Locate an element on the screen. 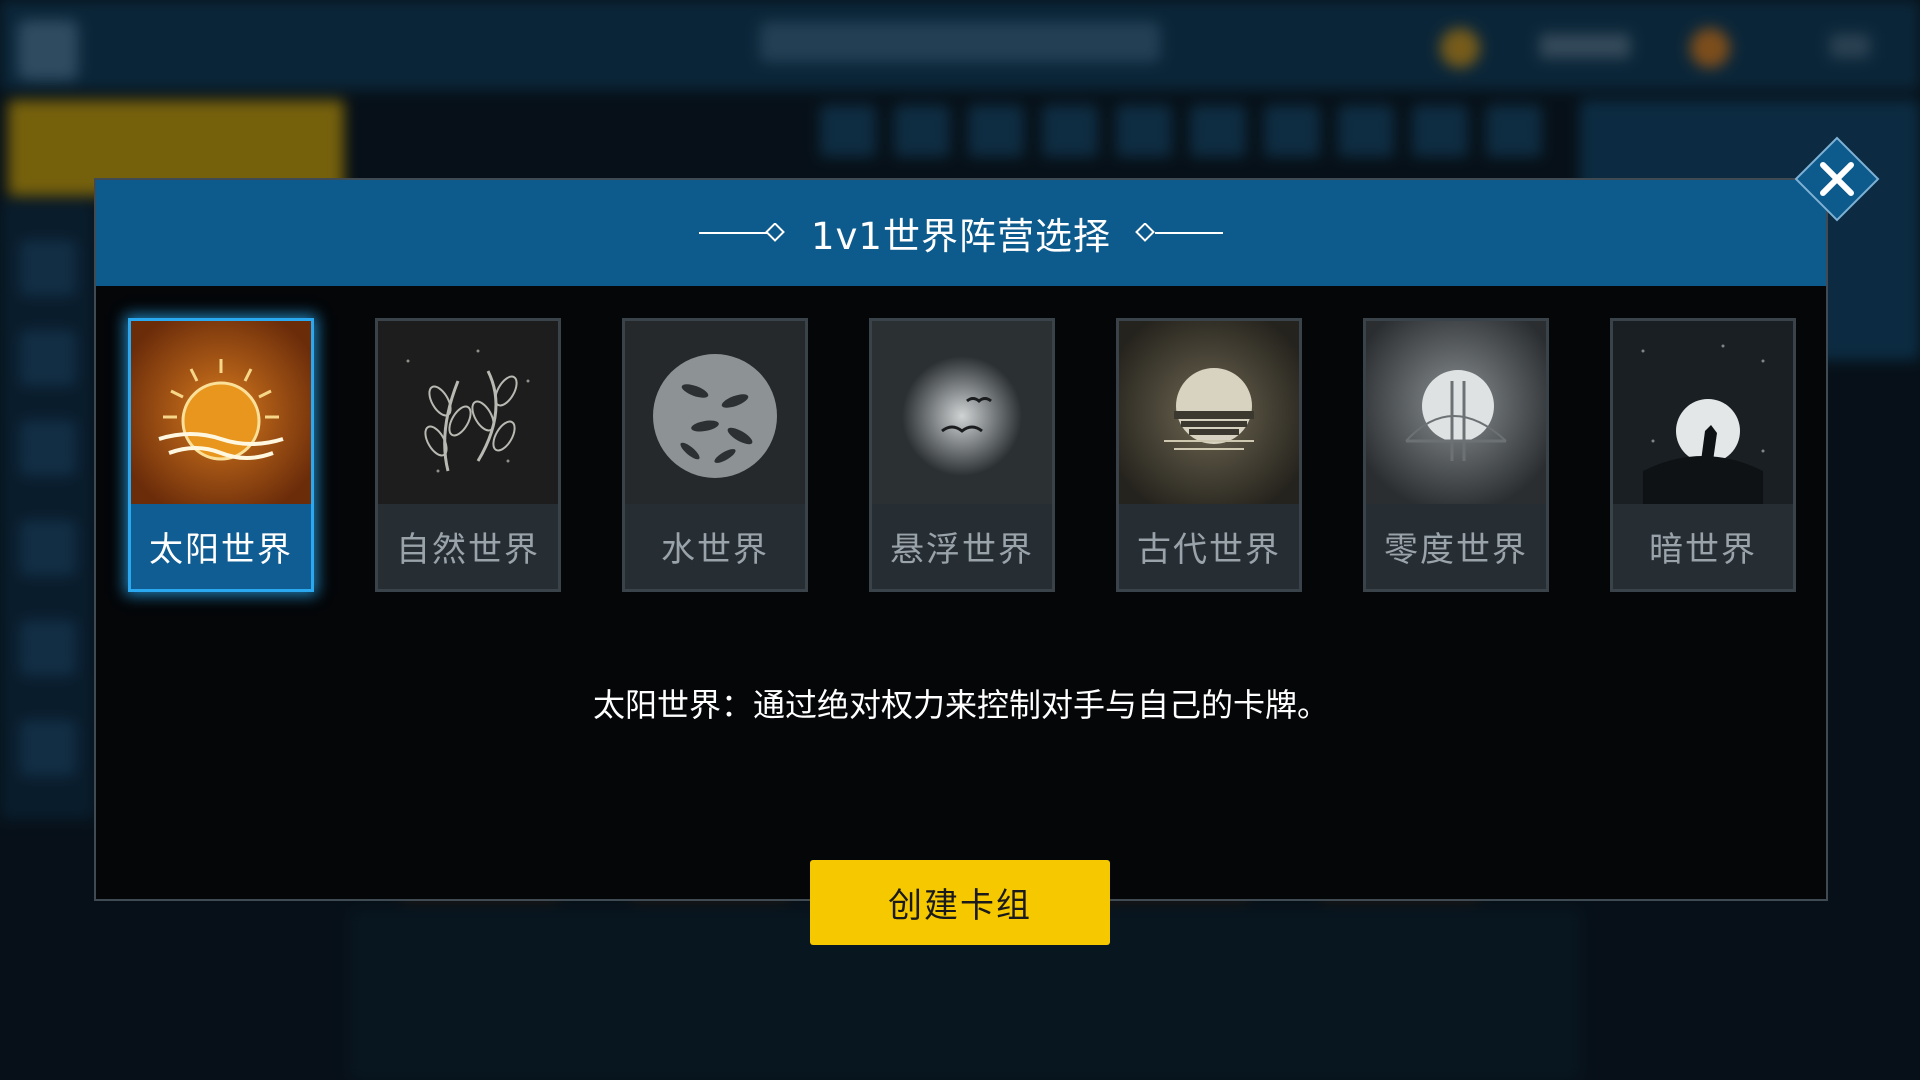 This screenshot has height=1080, width=1920. faction-card-zero: 零度世界 is located at coordinates (1456, 455).